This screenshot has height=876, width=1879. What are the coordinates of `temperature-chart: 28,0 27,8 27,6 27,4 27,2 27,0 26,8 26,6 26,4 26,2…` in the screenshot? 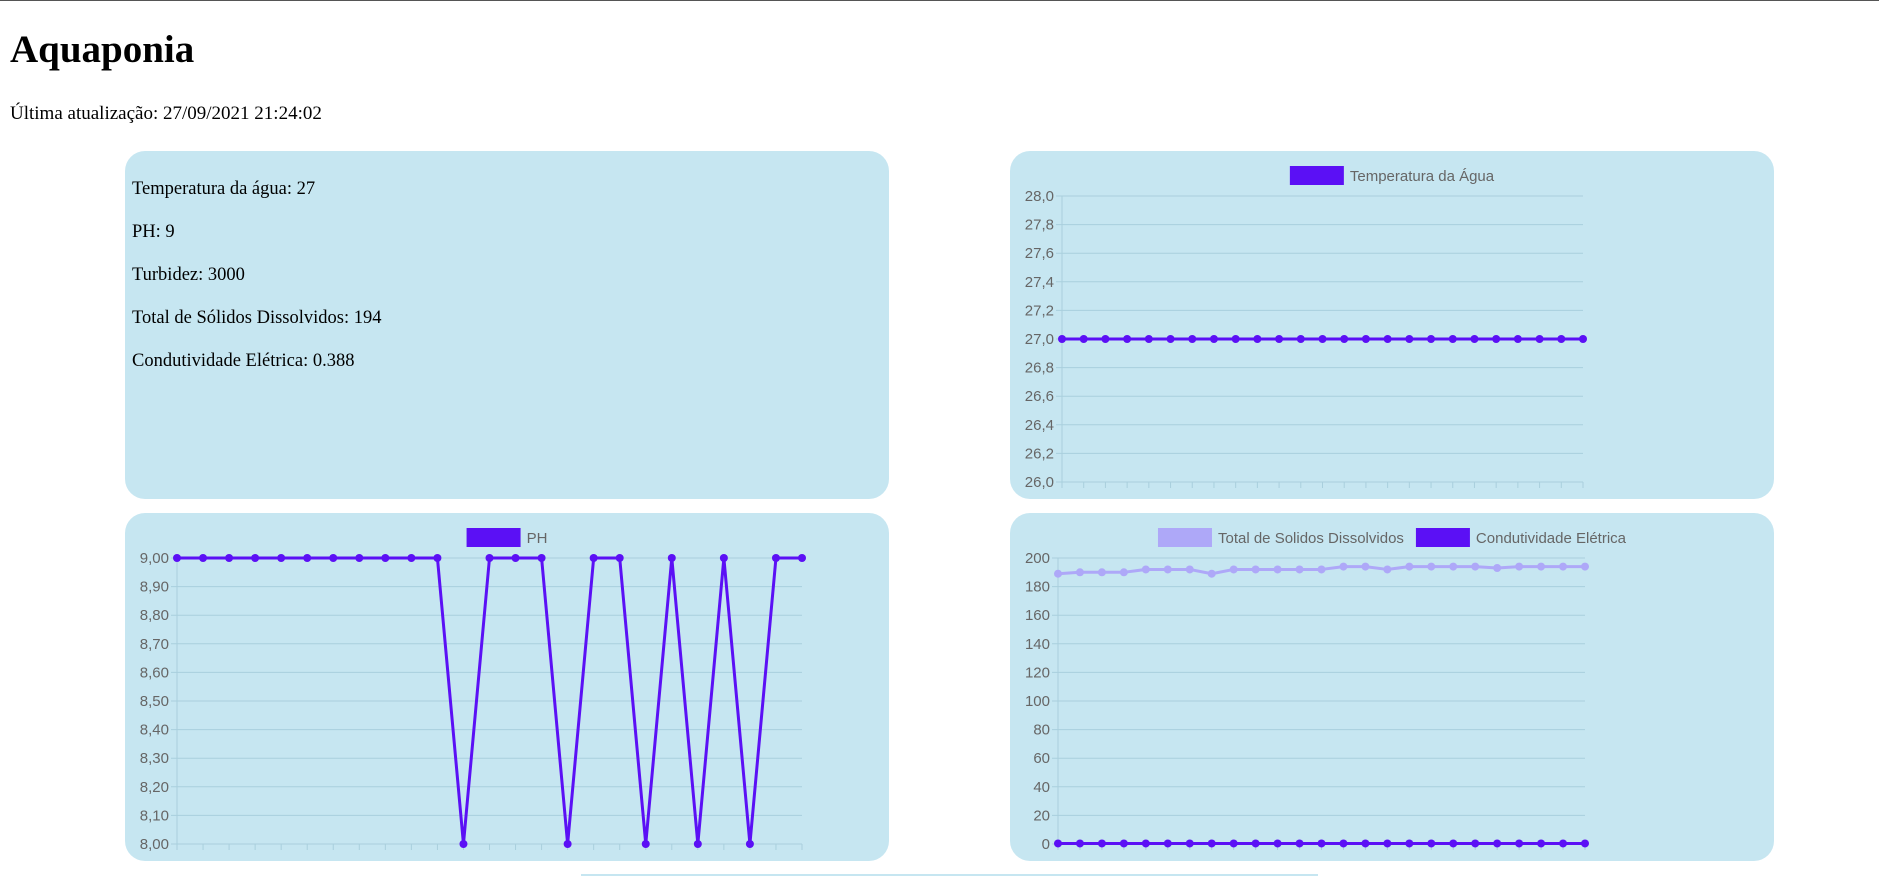 It's located at (1306, 328).